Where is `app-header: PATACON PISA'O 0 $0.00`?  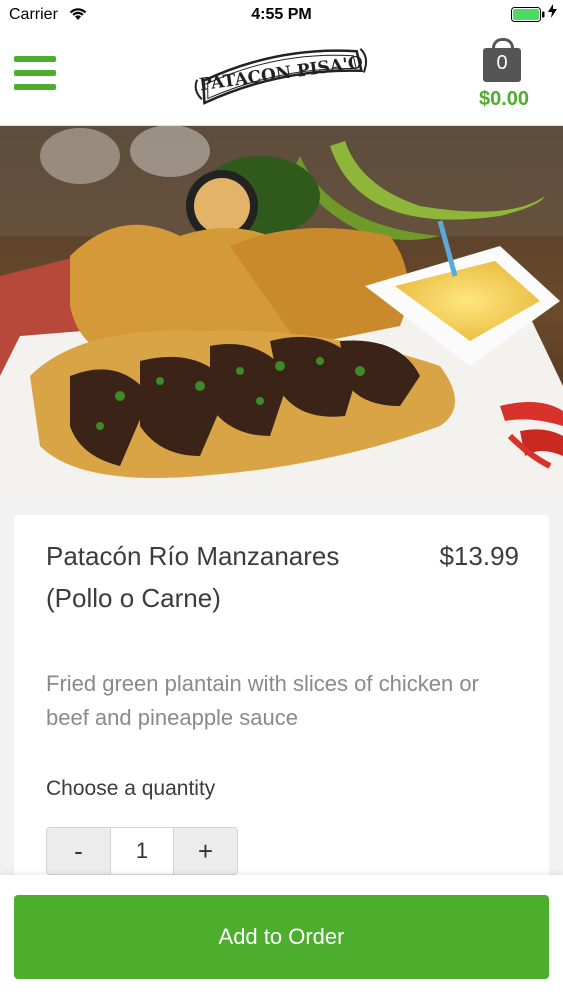
app-header: PATACON PISA'O 0 $0.00 is located at coordinates (281, 78).